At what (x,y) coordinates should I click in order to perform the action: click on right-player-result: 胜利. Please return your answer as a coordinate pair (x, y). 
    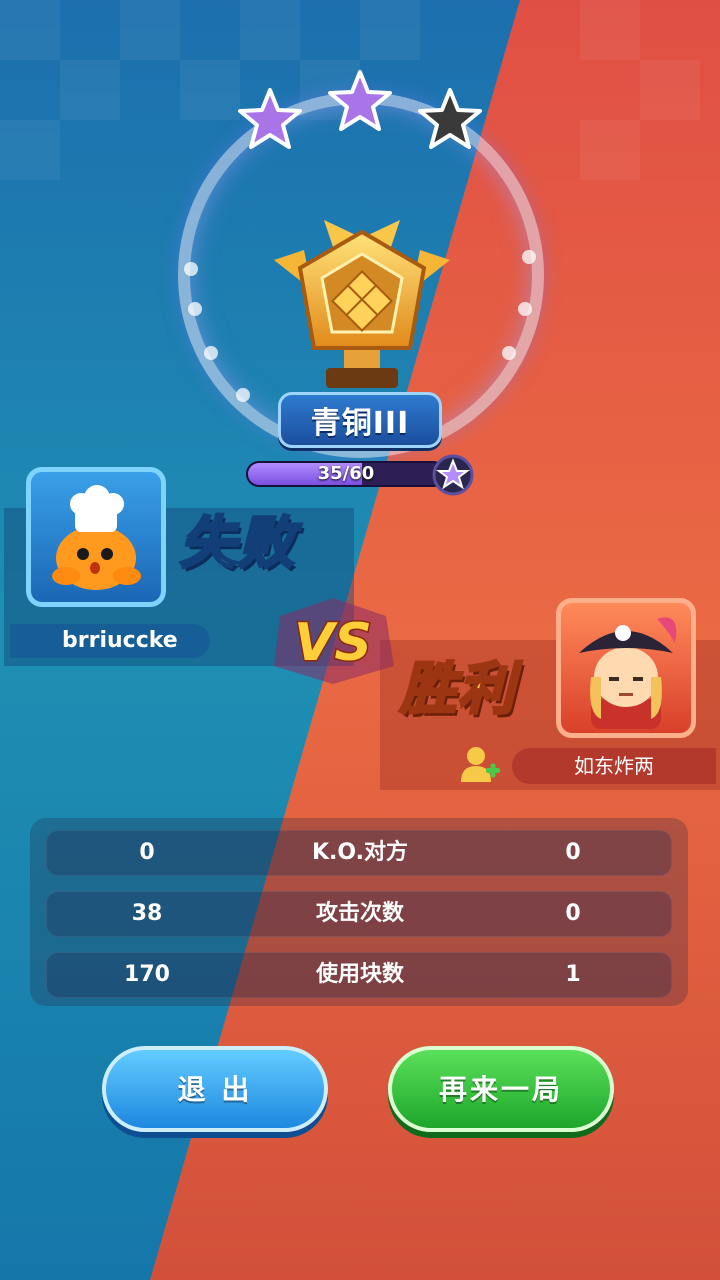
    Looking at the image, I should click on (457, 690).